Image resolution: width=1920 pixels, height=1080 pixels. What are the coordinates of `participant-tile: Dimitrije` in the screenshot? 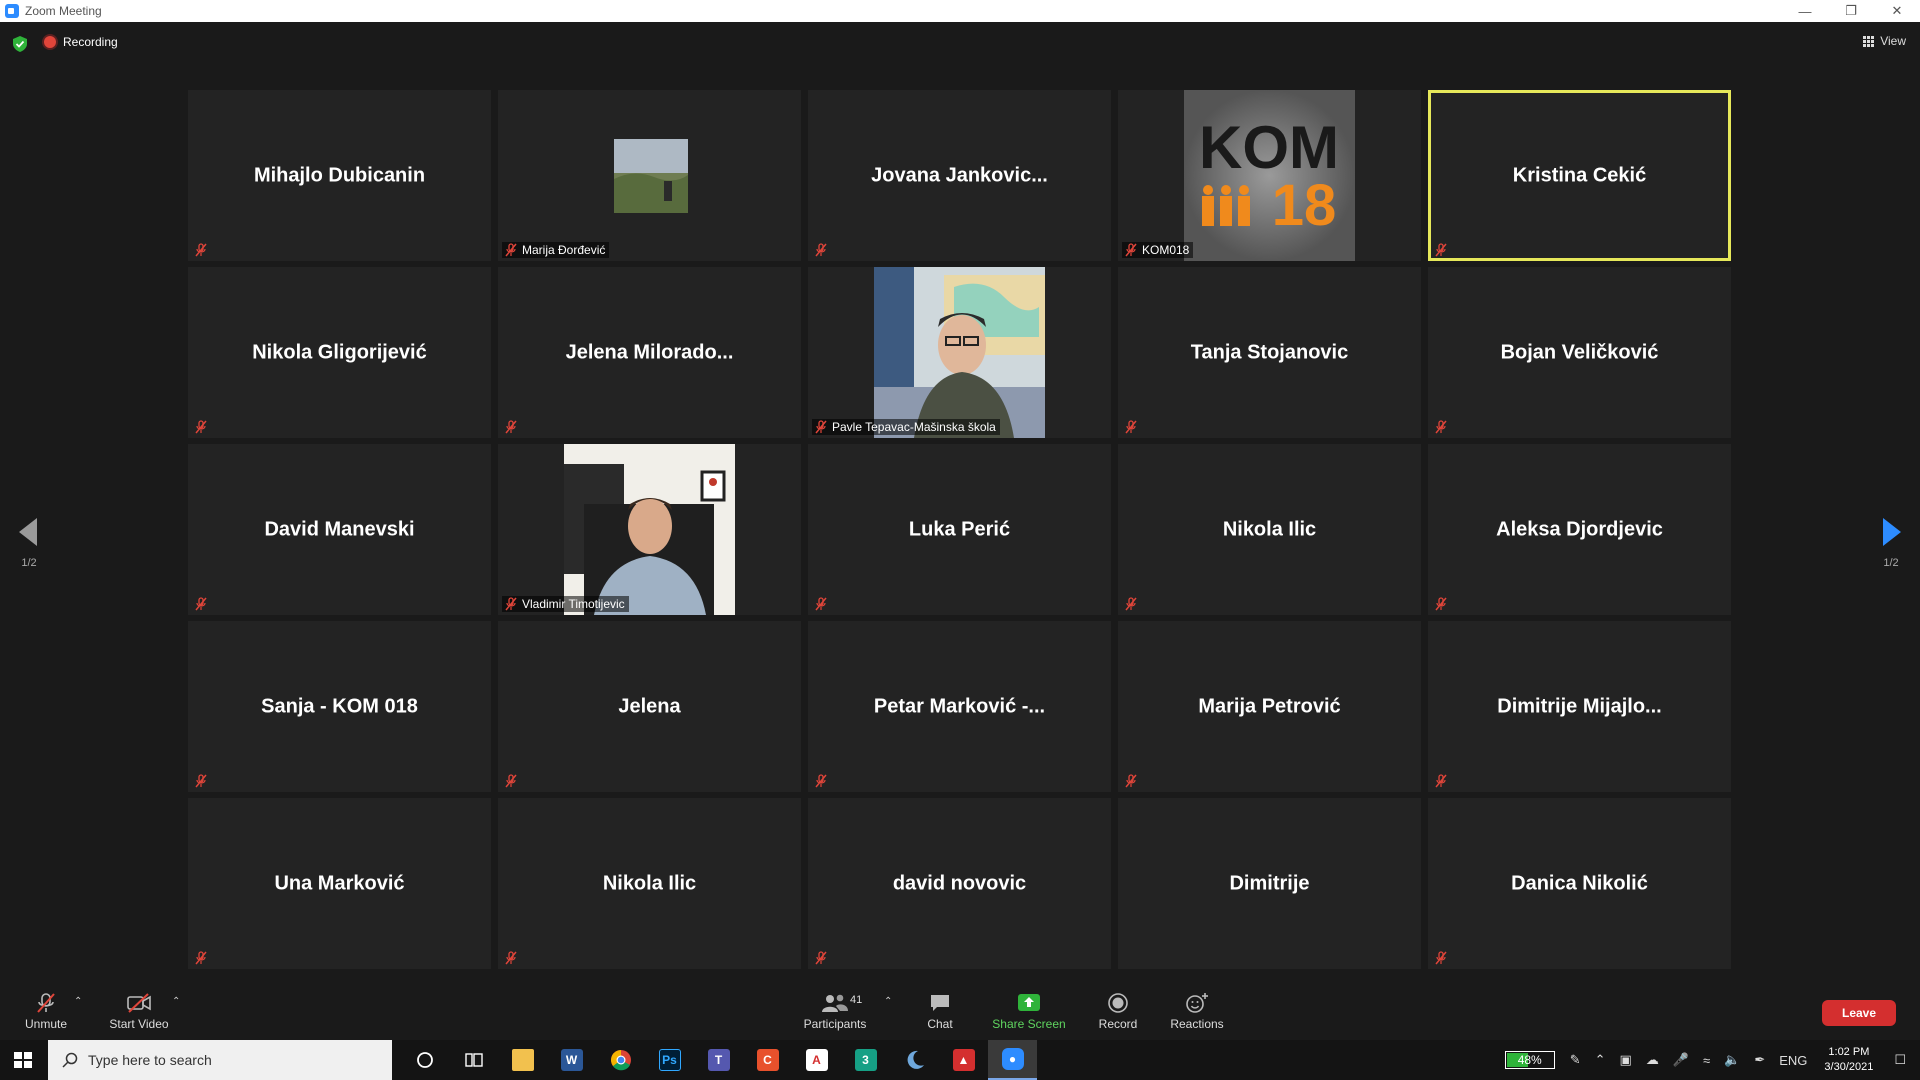 It's located at (1269, 883).